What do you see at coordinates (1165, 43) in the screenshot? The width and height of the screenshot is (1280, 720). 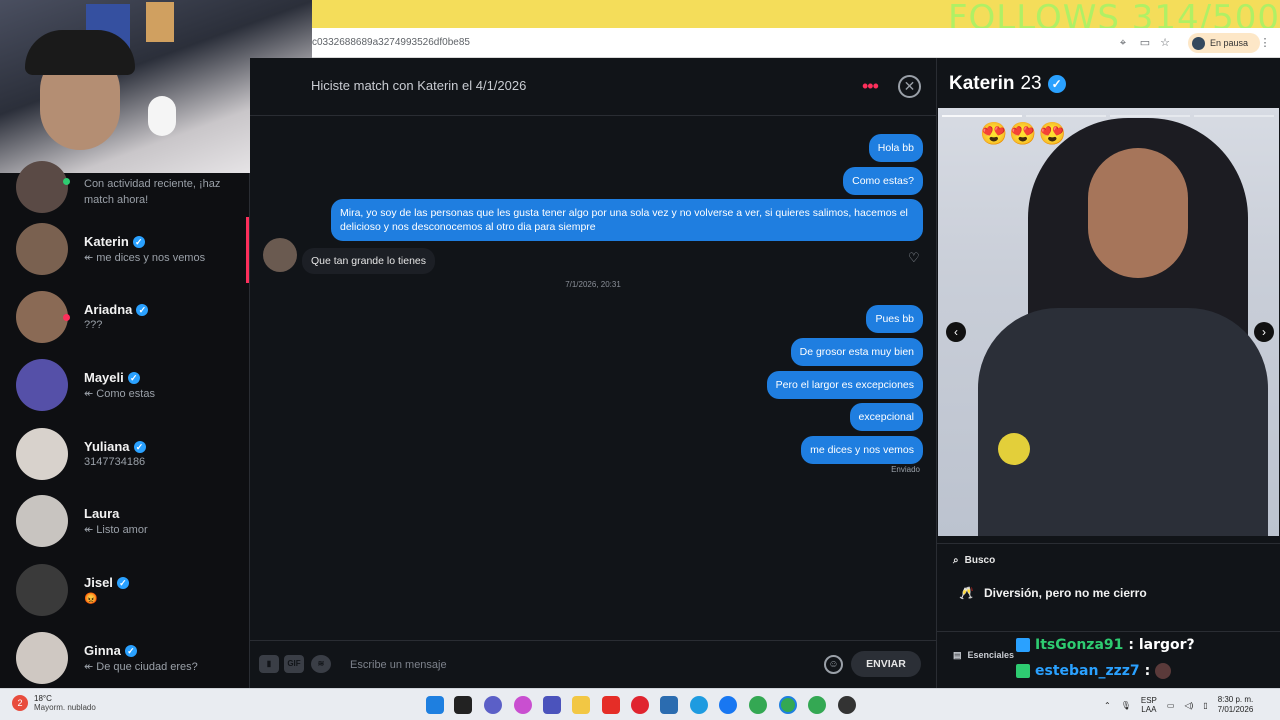 I see `star-icon: ☆` at bounding box center [1165, 43].